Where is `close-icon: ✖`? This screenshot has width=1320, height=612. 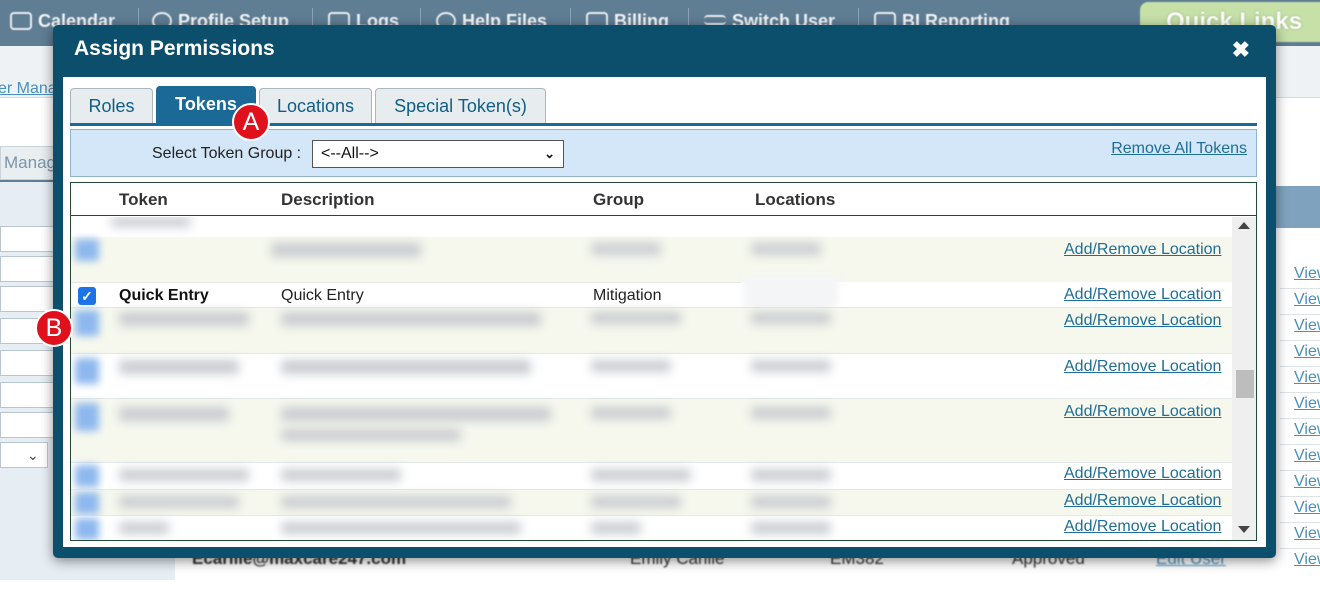 close-icon: ✖ is located at coordinates (1241, 50).